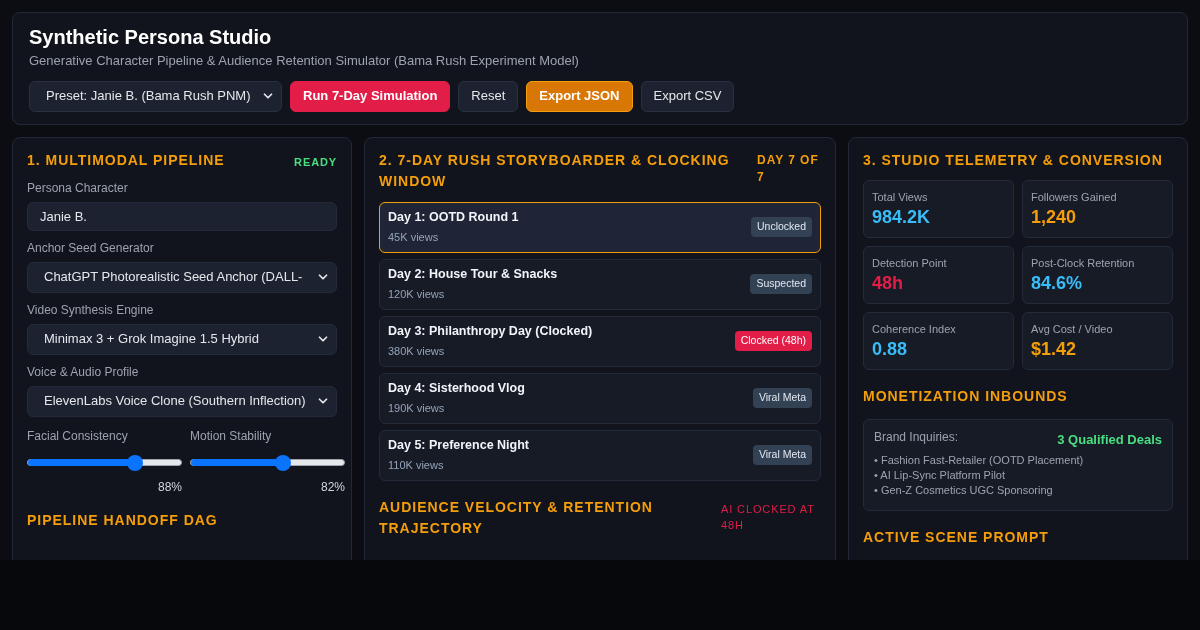  I want to click on slider-reading: 88%, so click(169, 487).